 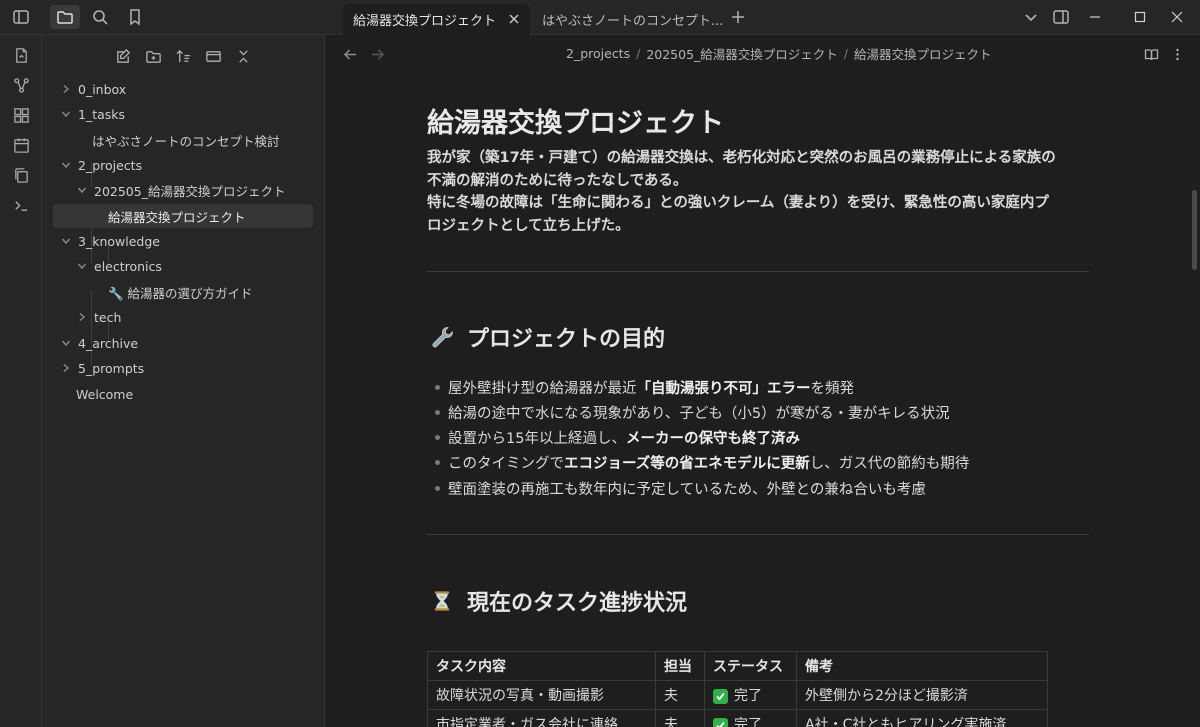 What do you see at coordinates (100, 17) in the screenshot?
I see `search-icon` at bounding box center [100, 17].